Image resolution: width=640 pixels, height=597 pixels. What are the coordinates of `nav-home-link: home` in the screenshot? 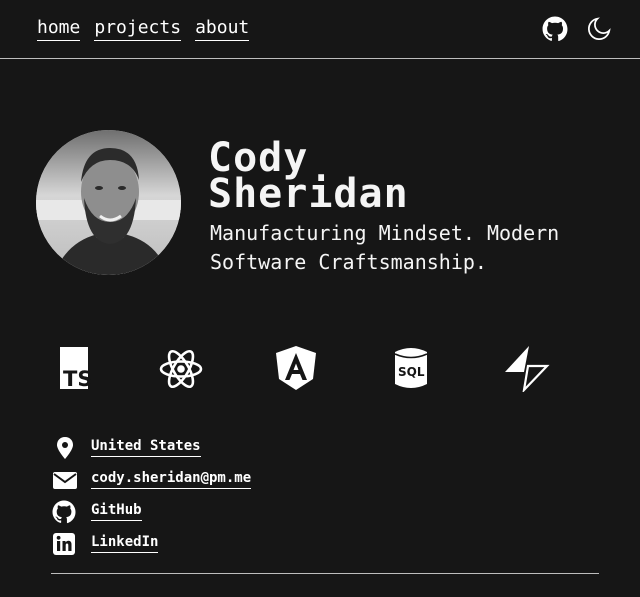 It's located at (59, 29).